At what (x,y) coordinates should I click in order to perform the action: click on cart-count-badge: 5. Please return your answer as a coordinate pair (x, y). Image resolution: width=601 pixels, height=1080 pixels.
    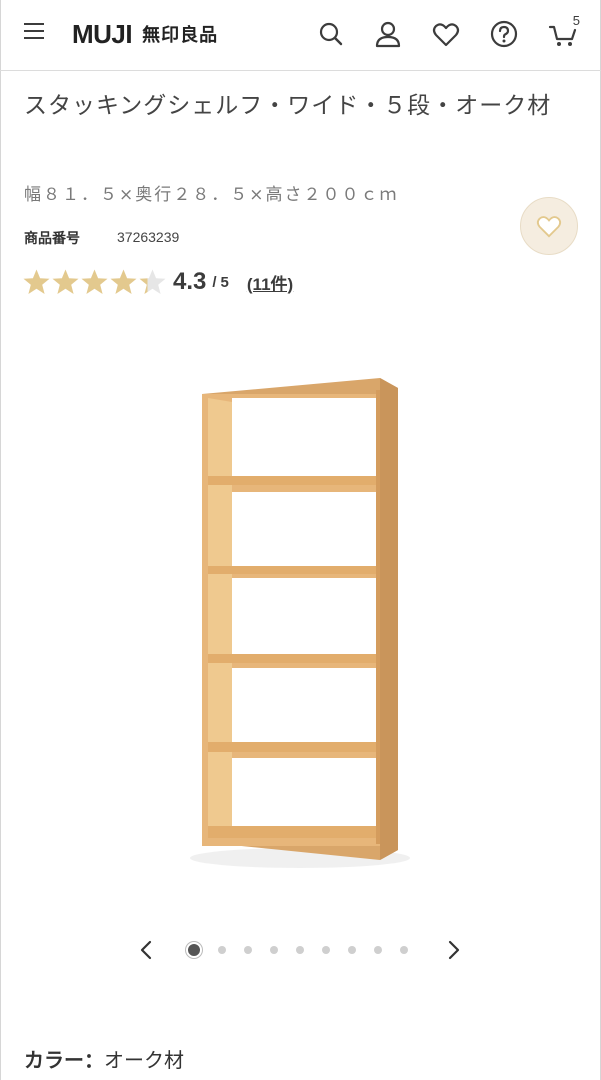
    Looking at the image, I should click on (576, 20).